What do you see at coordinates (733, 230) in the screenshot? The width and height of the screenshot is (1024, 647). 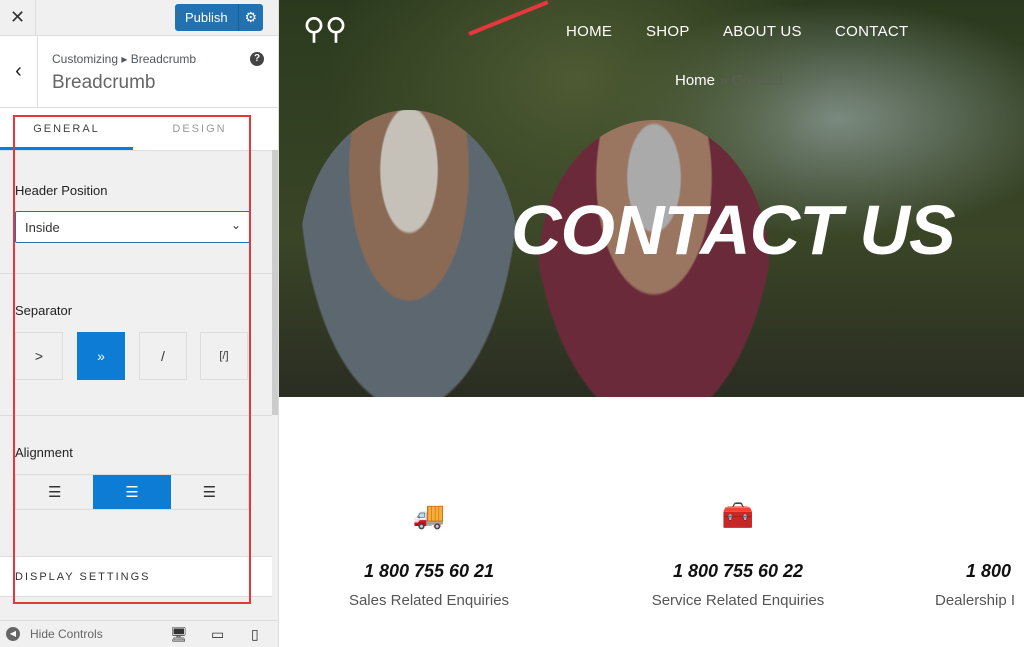 I see `hero-title: CONTACT US` at bounding box center [733, 230].